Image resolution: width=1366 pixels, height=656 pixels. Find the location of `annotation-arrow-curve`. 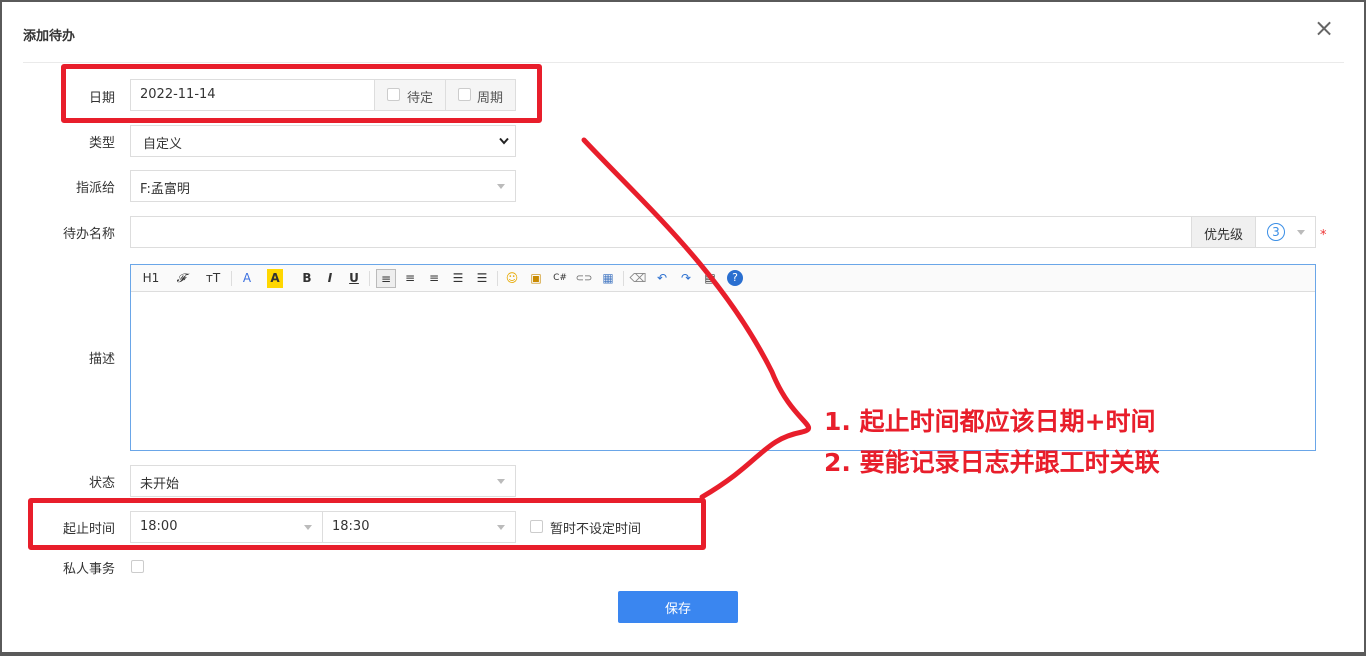

annotation-arrow-curve is located at coordinates (696, 318).